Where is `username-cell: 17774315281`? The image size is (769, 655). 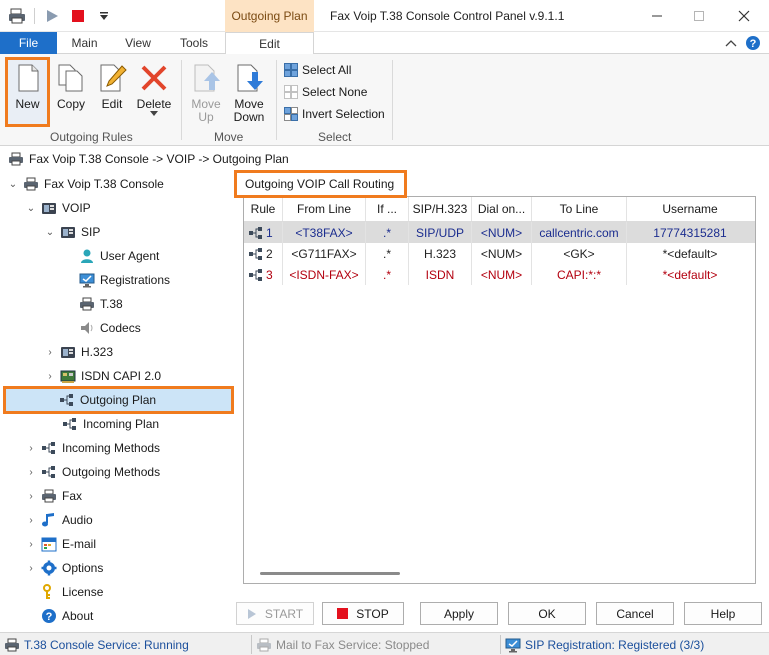
username-cell: 17774315281 is located at coordinates (690, 232).